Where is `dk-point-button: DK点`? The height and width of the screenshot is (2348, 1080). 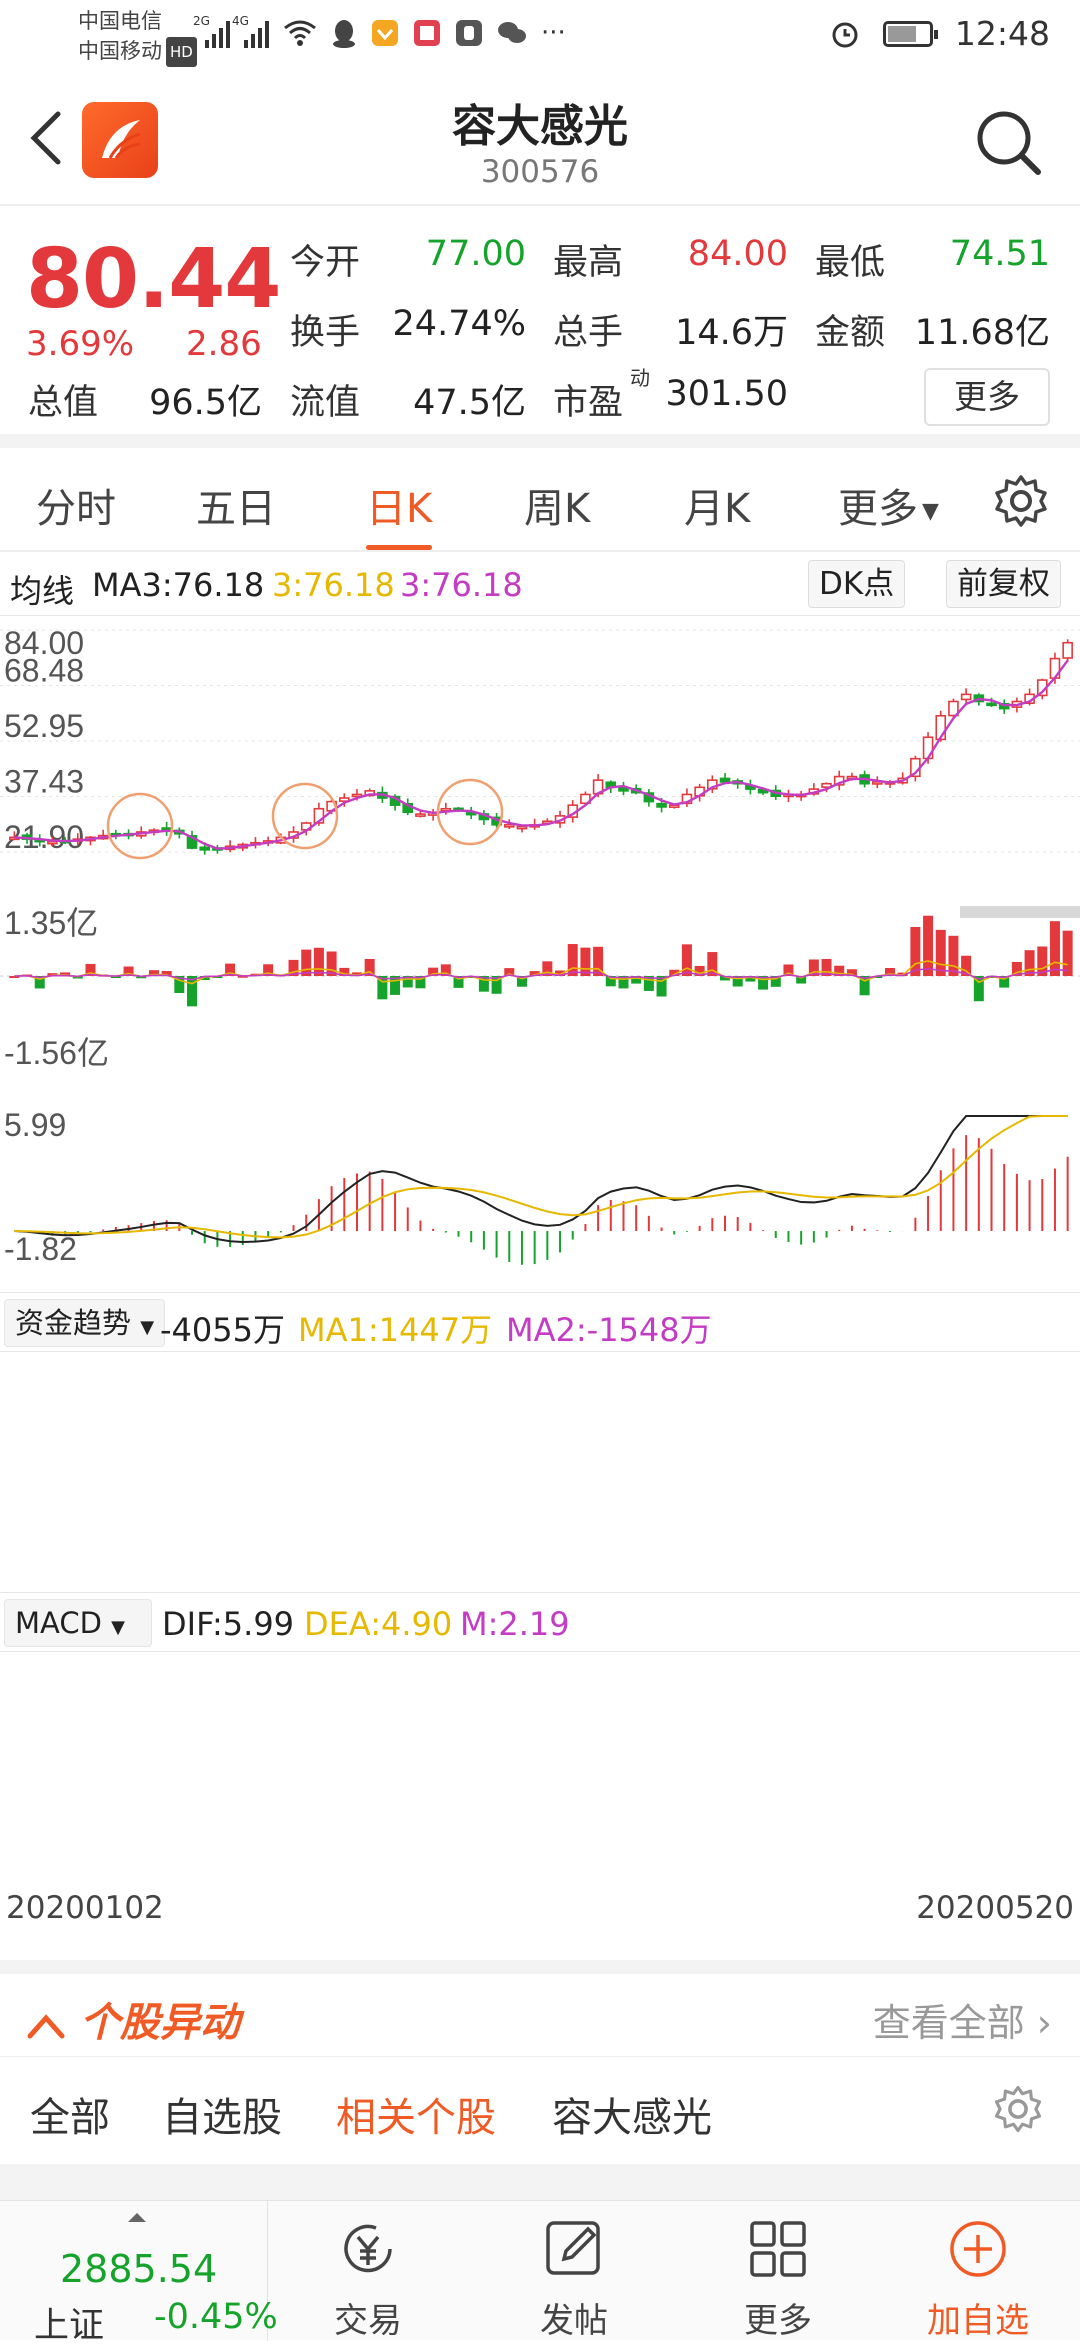 dk-point-button: DK点 is located at coordinates (857, 584).